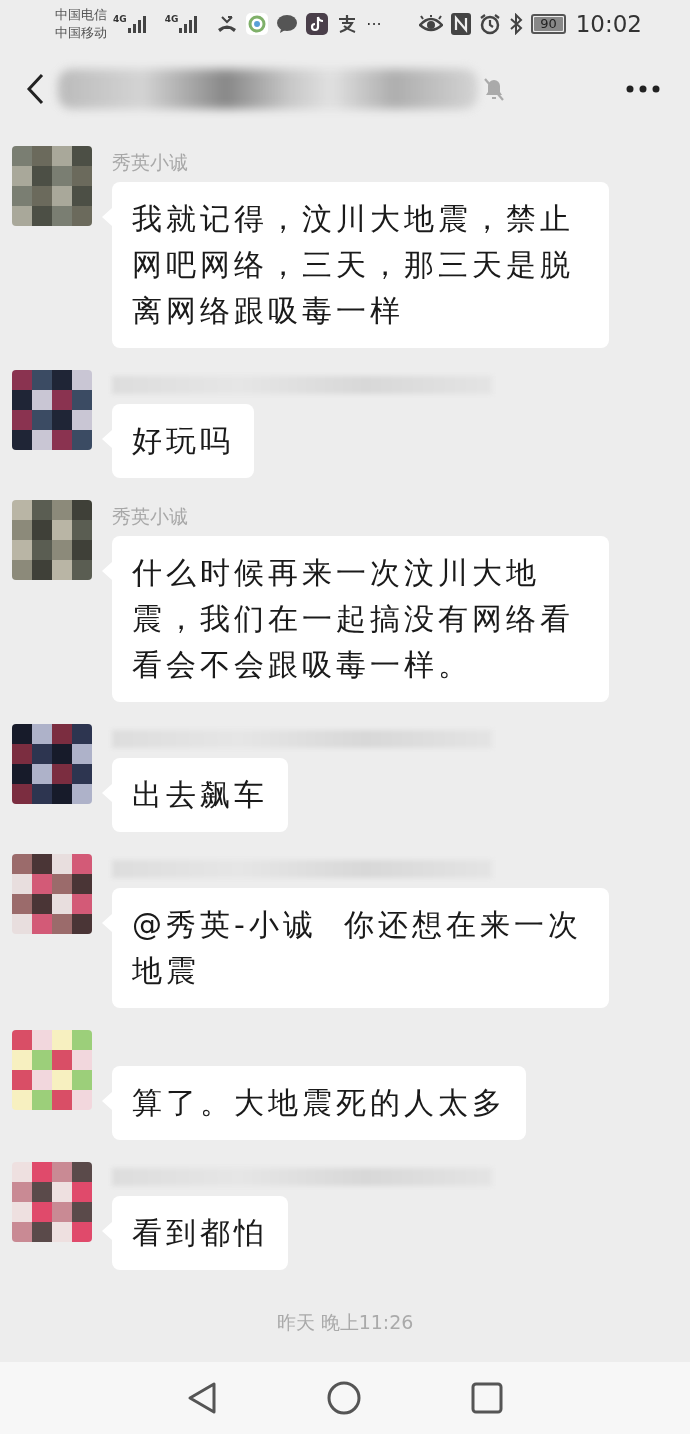  Describe the element at coordinates (287, 24) in the screenshot. I see `chat-bubble-icon` at that location.